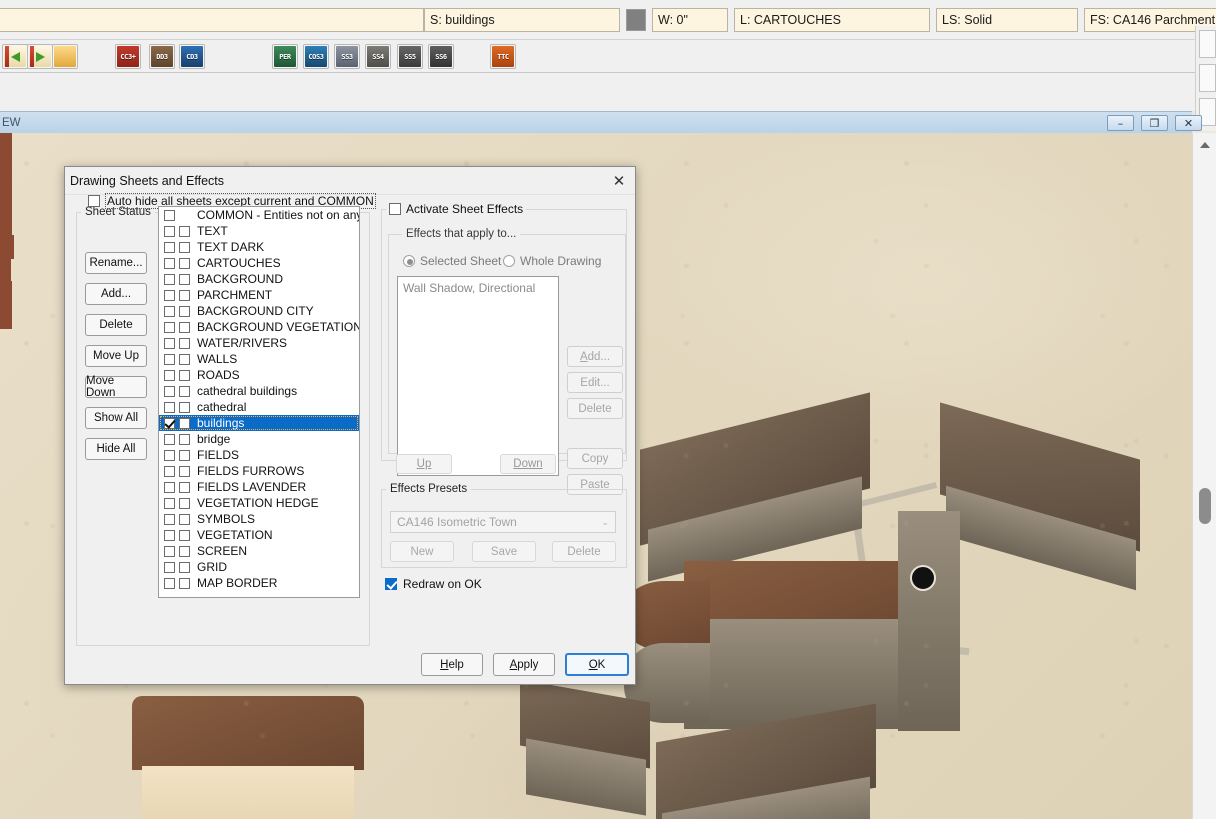 This screenshot has width=1216, height=819. What do you see at coordinates (259, 375) in the screenshot?
I see `sheet-list-item: ROADS` at bounding box center [259, 375].